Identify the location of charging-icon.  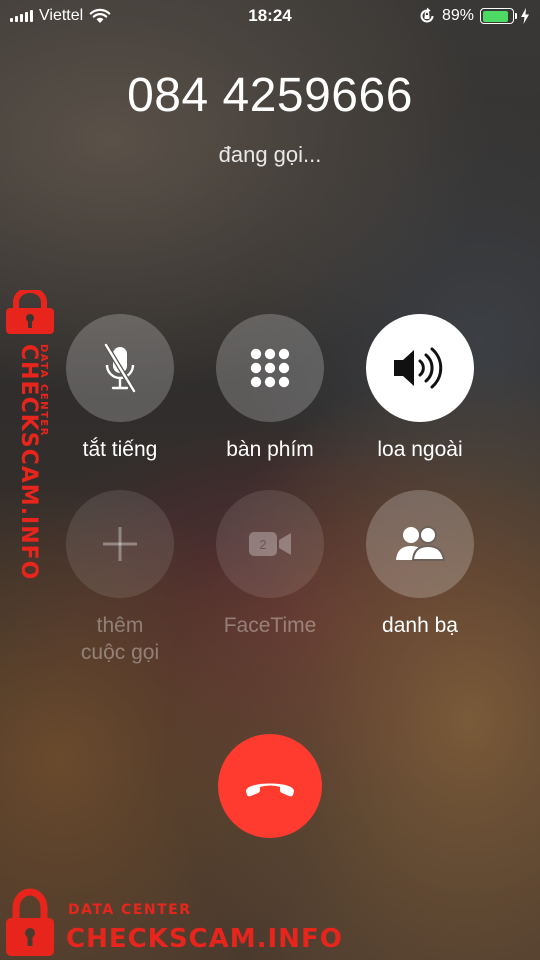
(525, 16).